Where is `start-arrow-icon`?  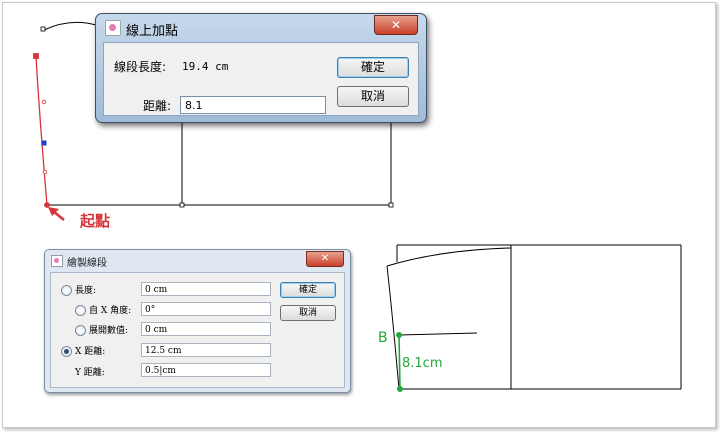 start-arrow-icon is located at coordinates (56, 214).